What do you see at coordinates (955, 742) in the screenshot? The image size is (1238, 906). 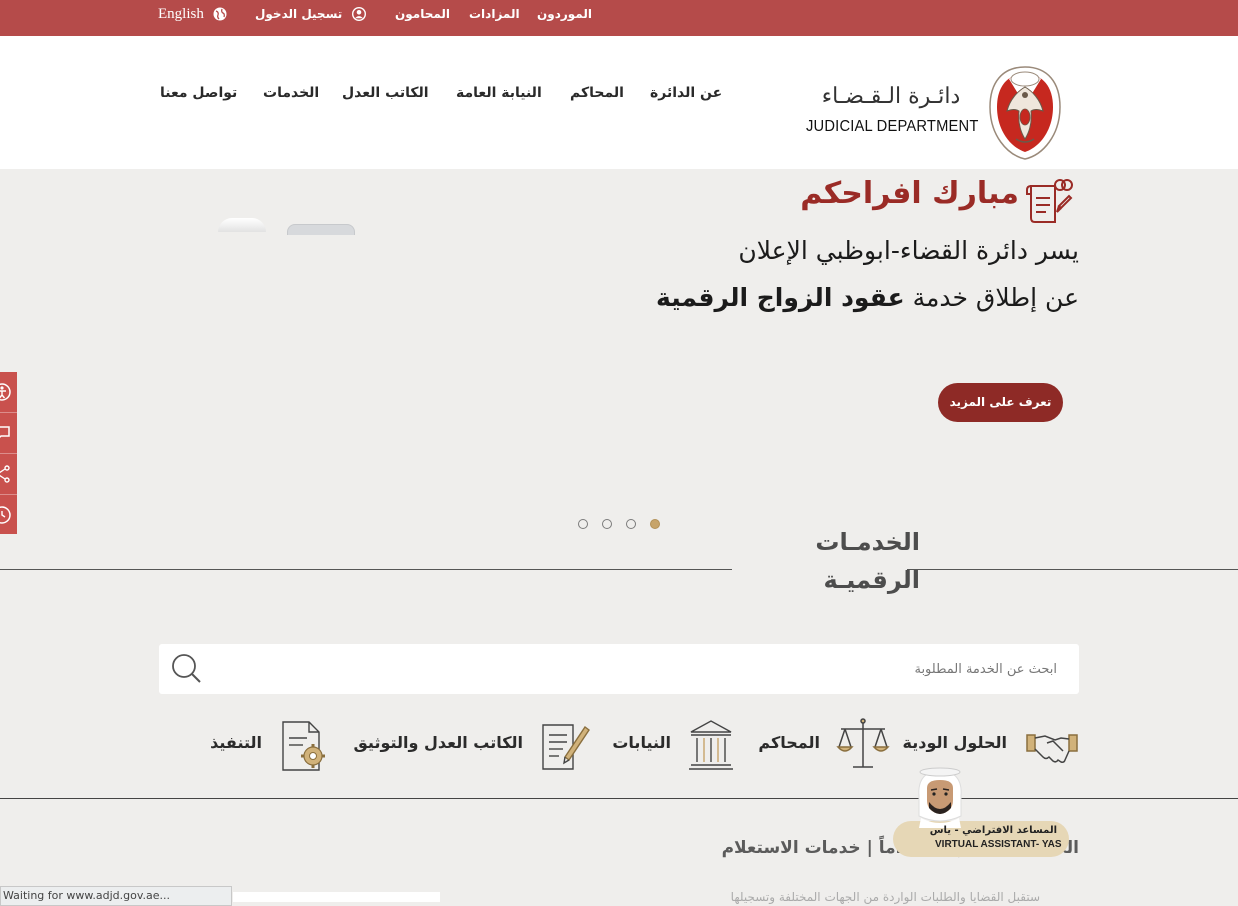 I see `category-amicable-solutions: الحلول الودية` at bounding box center [955, 742].